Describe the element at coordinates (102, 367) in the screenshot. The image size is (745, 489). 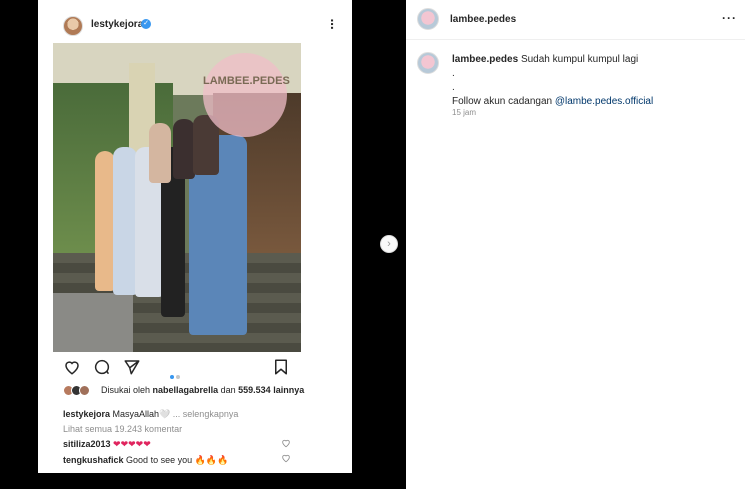
I see `comment-icon` at that location.